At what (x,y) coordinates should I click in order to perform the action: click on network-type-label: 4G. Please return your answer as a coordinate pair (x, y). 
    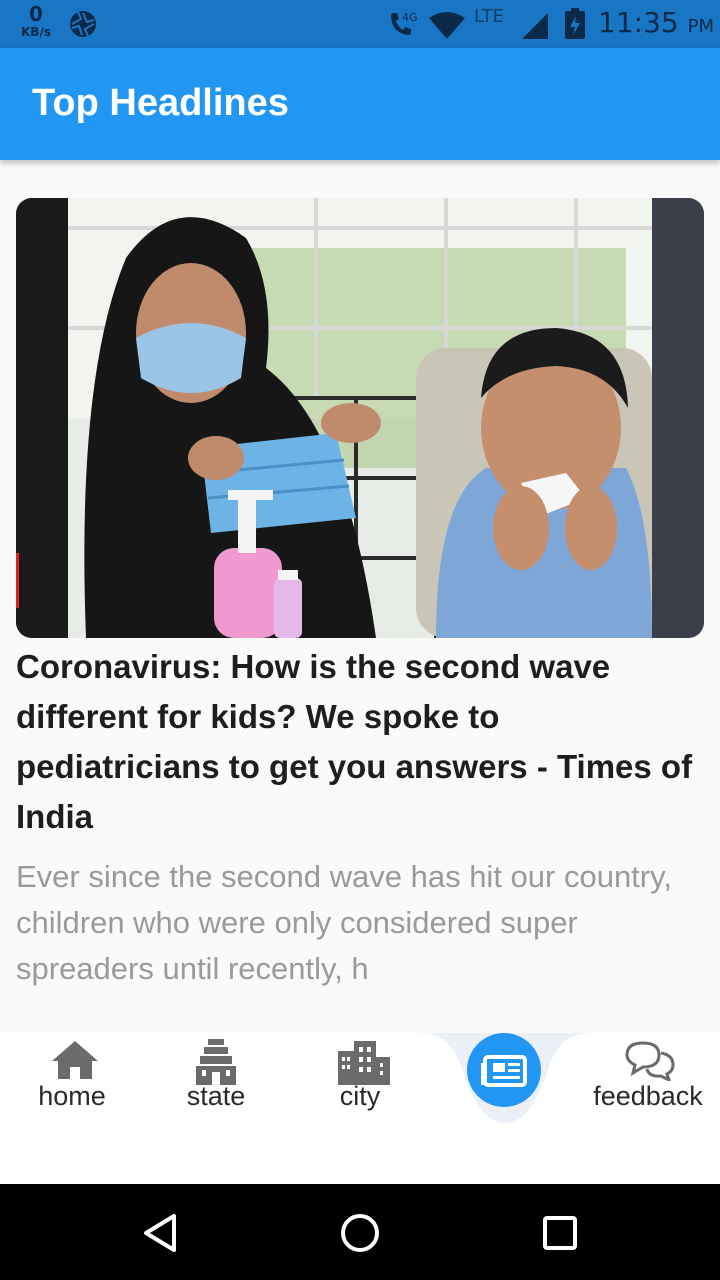
    Looking at the image, I should click on (410, 17).